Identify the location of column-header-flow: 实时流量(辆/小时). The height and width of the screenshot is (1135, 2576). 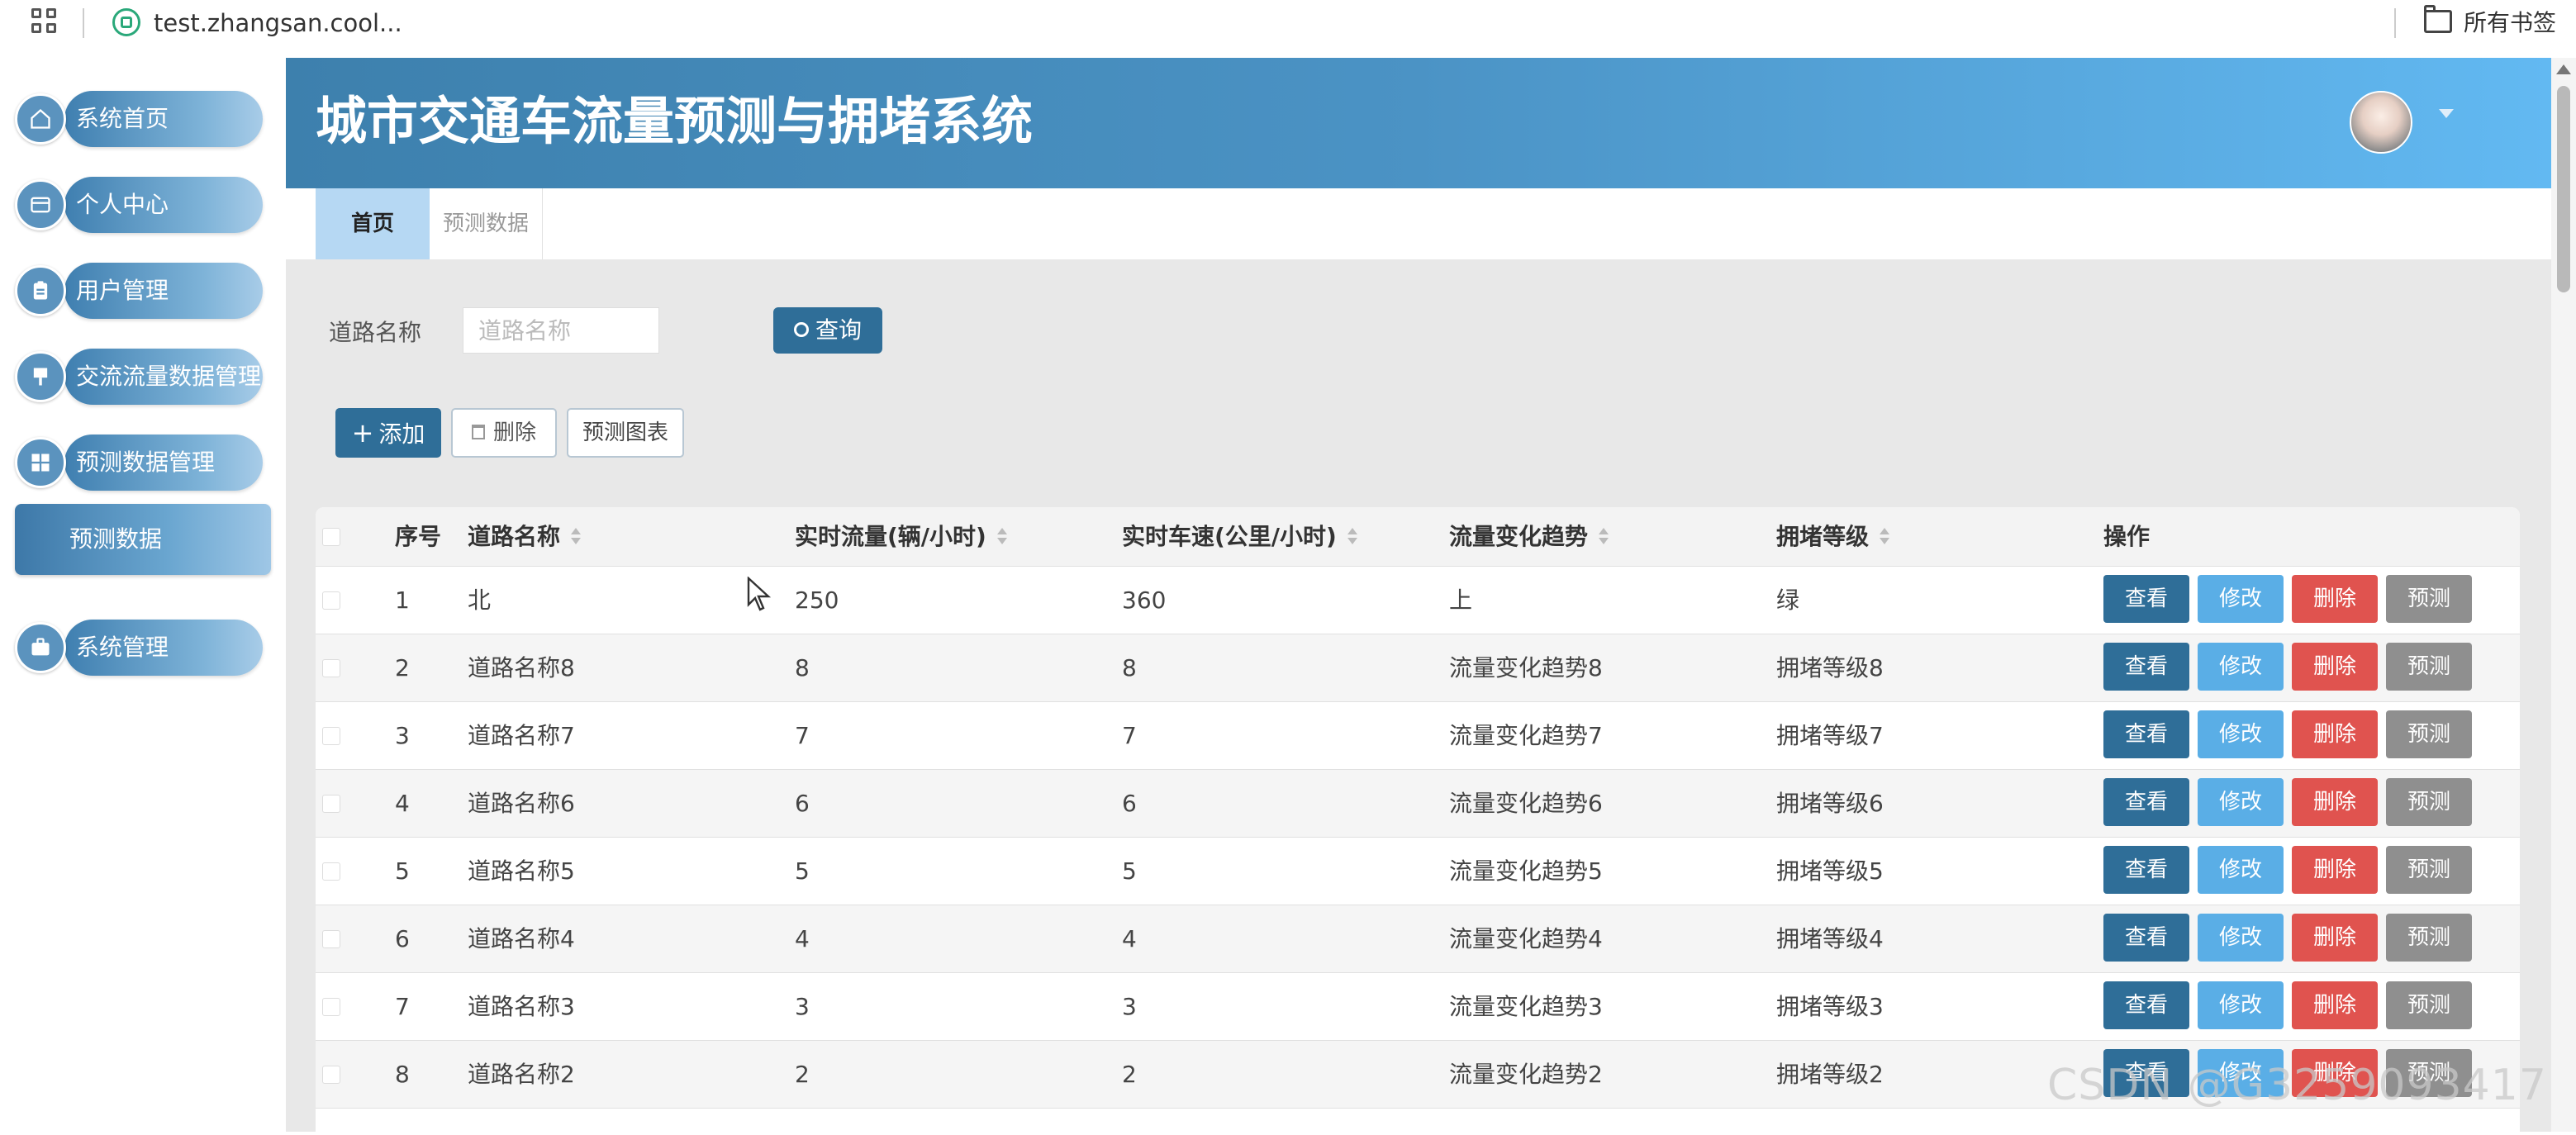
(901, 537).